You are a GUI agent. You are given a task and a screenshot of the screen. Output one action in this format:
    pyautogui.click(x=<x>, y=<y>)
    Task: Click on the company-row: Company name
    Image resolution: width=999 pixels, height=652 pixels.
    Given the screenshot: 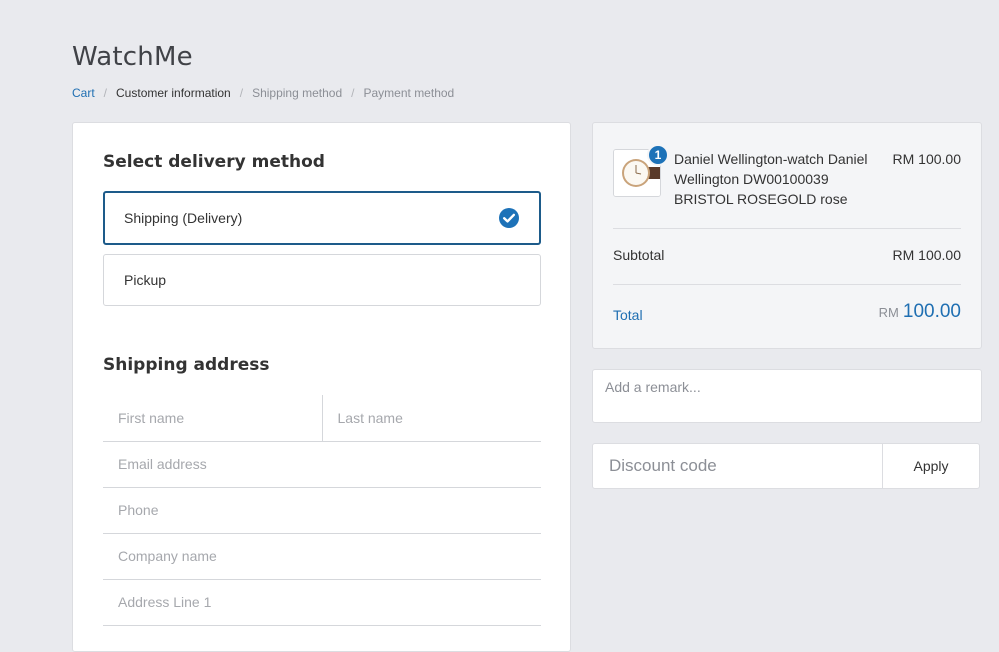 What is the action you would take?
    pyautogui.click(x=322, y=556)
    